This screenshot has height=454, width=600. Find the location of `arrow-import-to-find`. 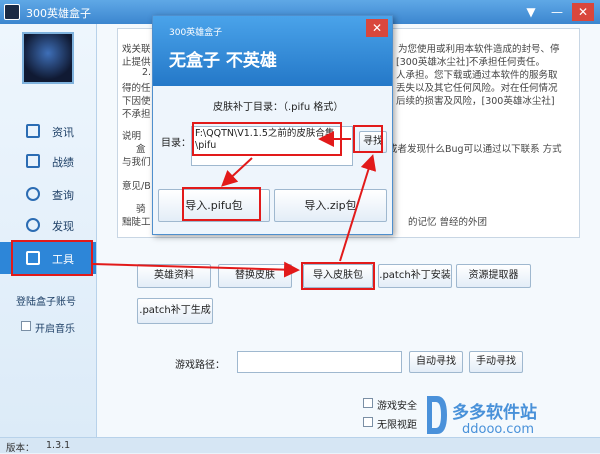

arrow-import-to-find is located at coordinates (358, 208).